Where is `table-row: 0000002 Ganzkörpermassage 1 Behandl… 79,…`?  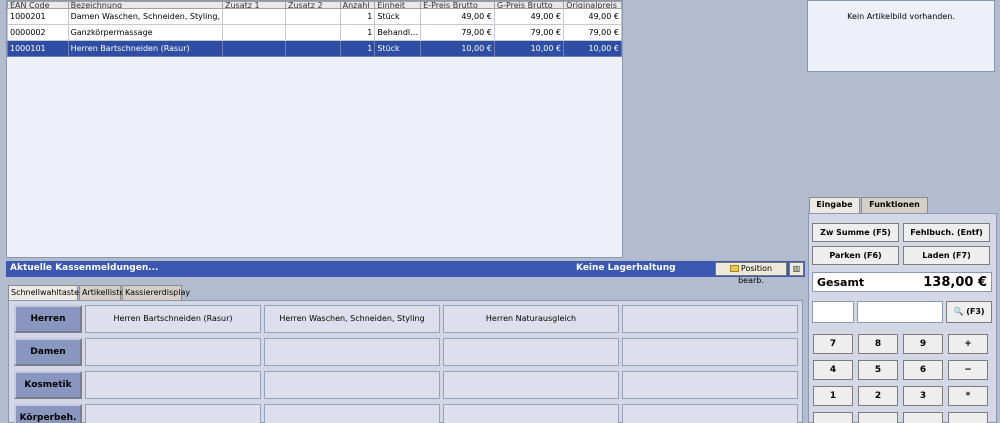 table-row: 0000002 Ganzkörpermassage 1 Behandl… 79,… is located at coordinates (314, 32).